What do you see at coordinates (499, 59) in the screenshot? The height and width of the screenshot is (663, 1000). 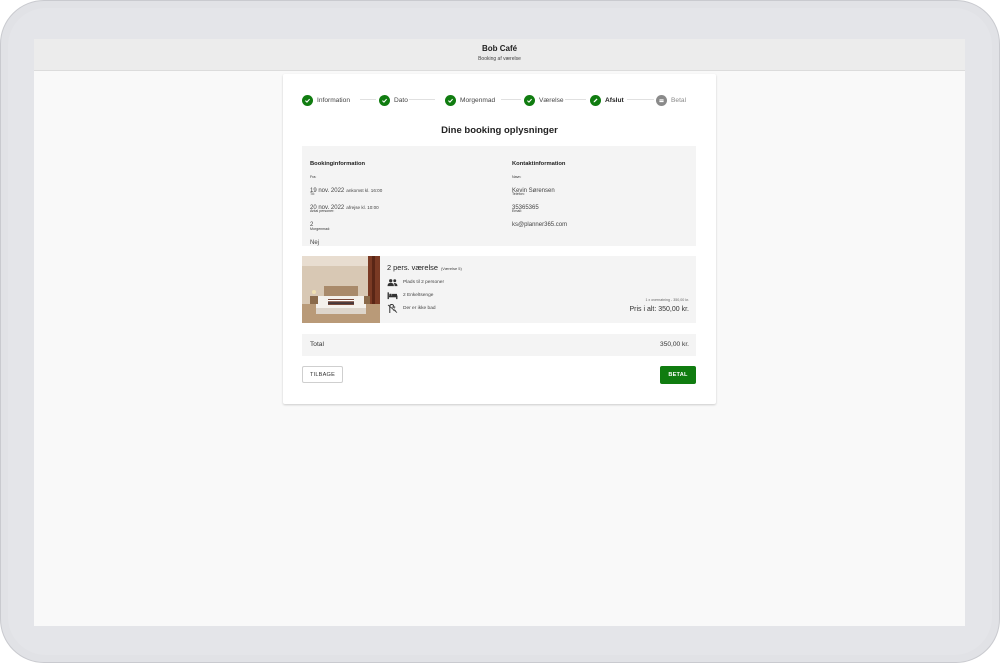 I see `app-subtitle: Booking af værelse` at bounding box center [499, 59].